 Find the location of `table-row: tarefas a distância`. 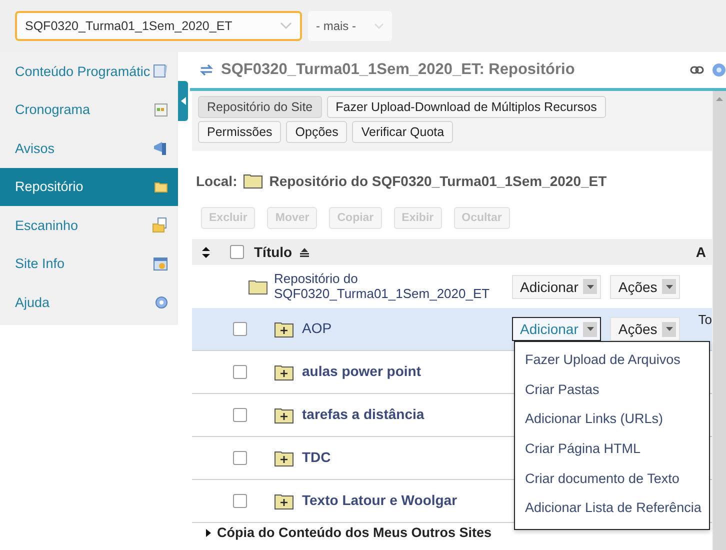

table-row: tarefas a distância is located at coordinates (352, 415).